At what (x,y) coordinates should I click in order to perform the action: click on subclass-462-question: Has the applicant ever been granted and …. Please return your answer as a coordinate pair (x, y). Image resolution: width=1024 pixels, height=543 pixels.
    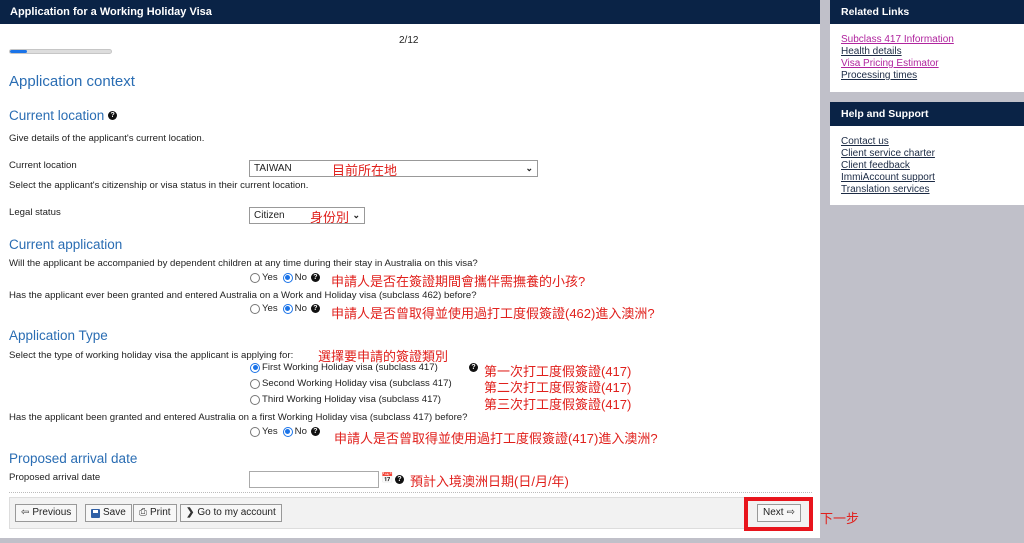
    Looking at the image, I should click on (243, 295).